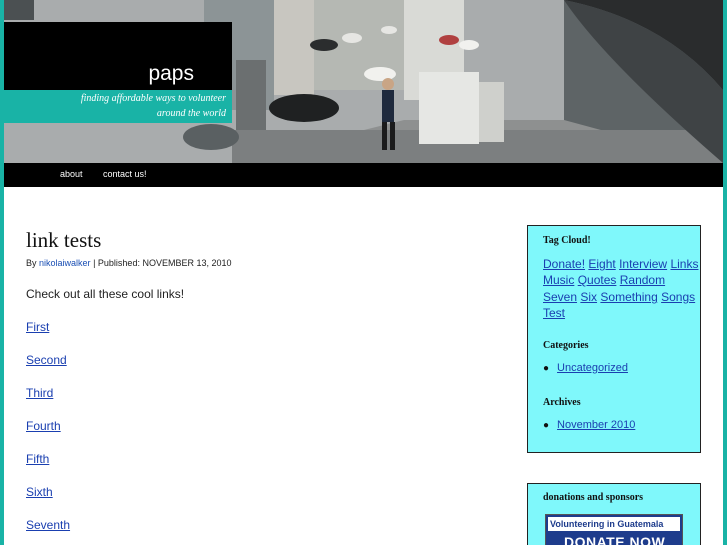 The image size is (727, 545). Describe the element at coordinates (46, 360) in the screenshot. I see `link-second: Second` at that location.